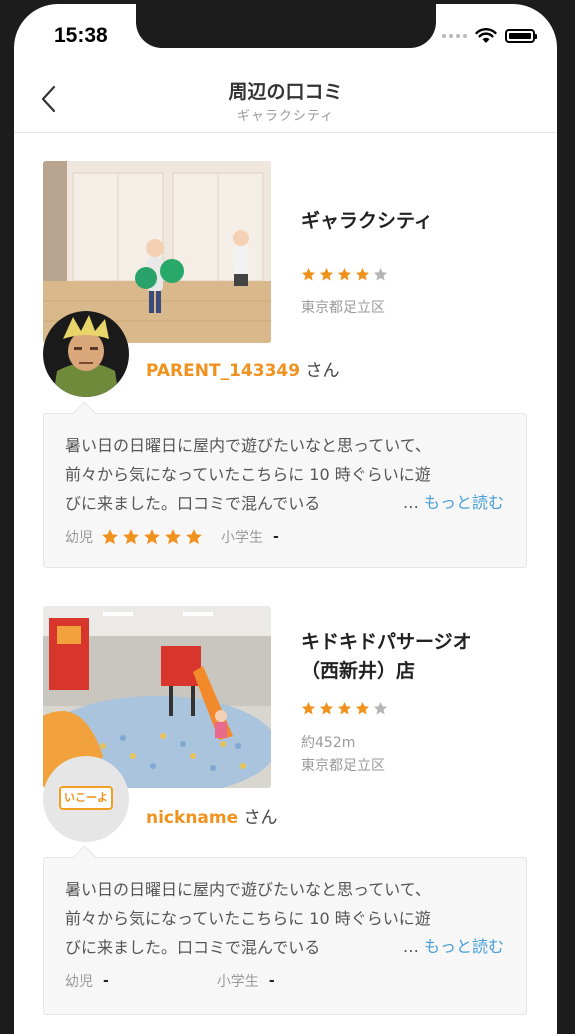 The image size is (575, 1034). What do you see at coordinates (486, 35) in the screenshot?
I see `wifi-icon` at bounding box center [486, 35].